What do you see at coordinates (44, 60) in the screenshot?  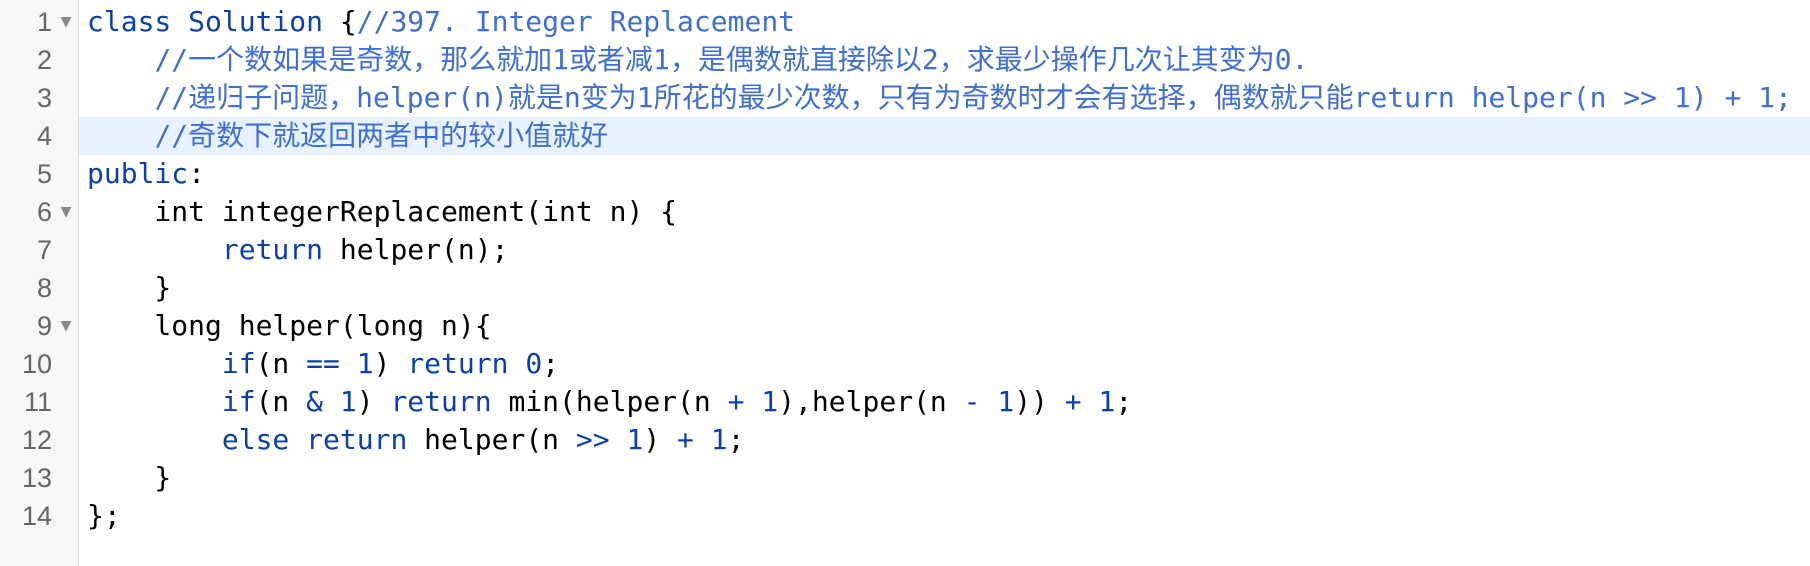 I see `line-number: 2` at bounding box center [44, 60].